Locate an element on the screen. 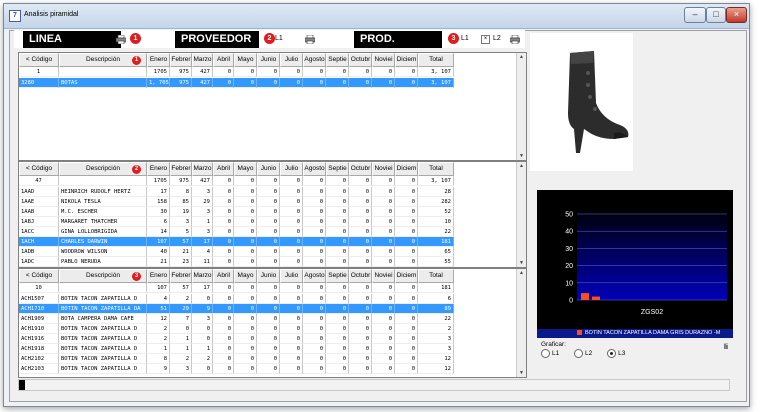 The image size is (760, 412). radio-l1 is located at coordinates (545, 353).